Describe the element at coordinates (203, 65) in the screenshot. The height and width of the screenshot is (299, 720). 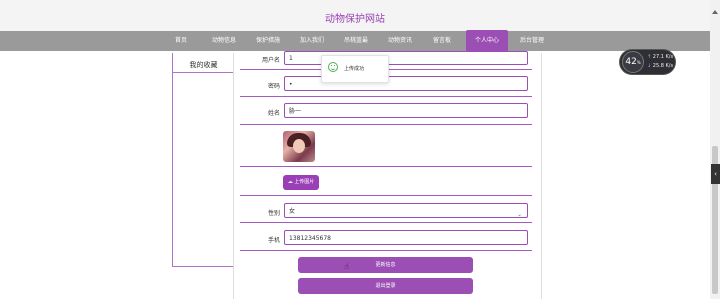
I see `sidebar-item-favorites: 我的收藏` at that location.